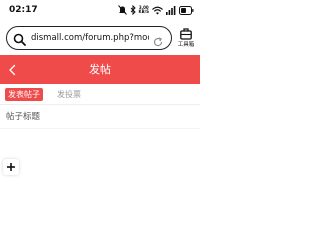 Image resolution: width=320 pixels, height=240 pixels. I want to click on plus-icon, so click(11, 167).